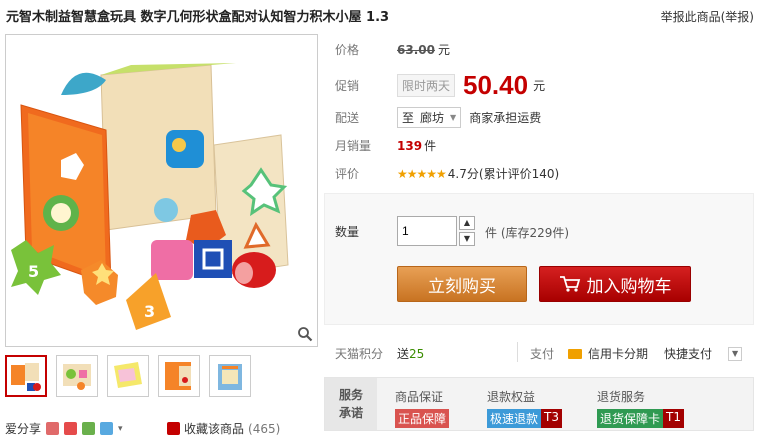  What do you see at coordinates (735, 353) in the screenshot?
I see `payment-expand-icon: ▼` at bounding box center [735, 353].